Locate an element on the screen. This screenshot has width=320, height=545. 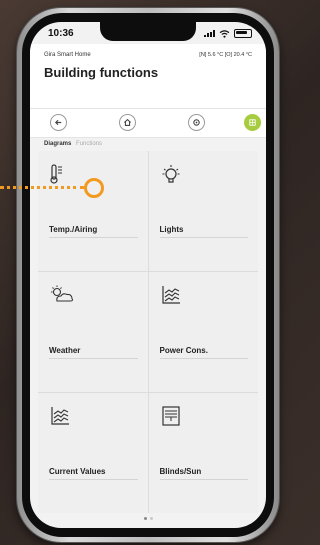
lightbulb-icon is located at coordinates (170, 174).